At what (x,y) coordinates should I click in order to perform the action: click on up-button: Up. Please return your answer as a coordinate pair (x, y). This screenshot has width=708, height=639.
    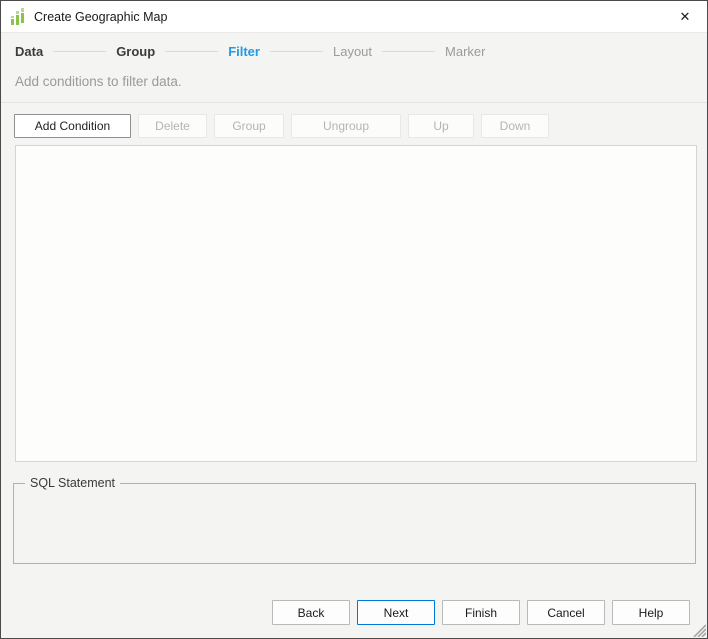
    Looking at the image, I should click on (441, 126).